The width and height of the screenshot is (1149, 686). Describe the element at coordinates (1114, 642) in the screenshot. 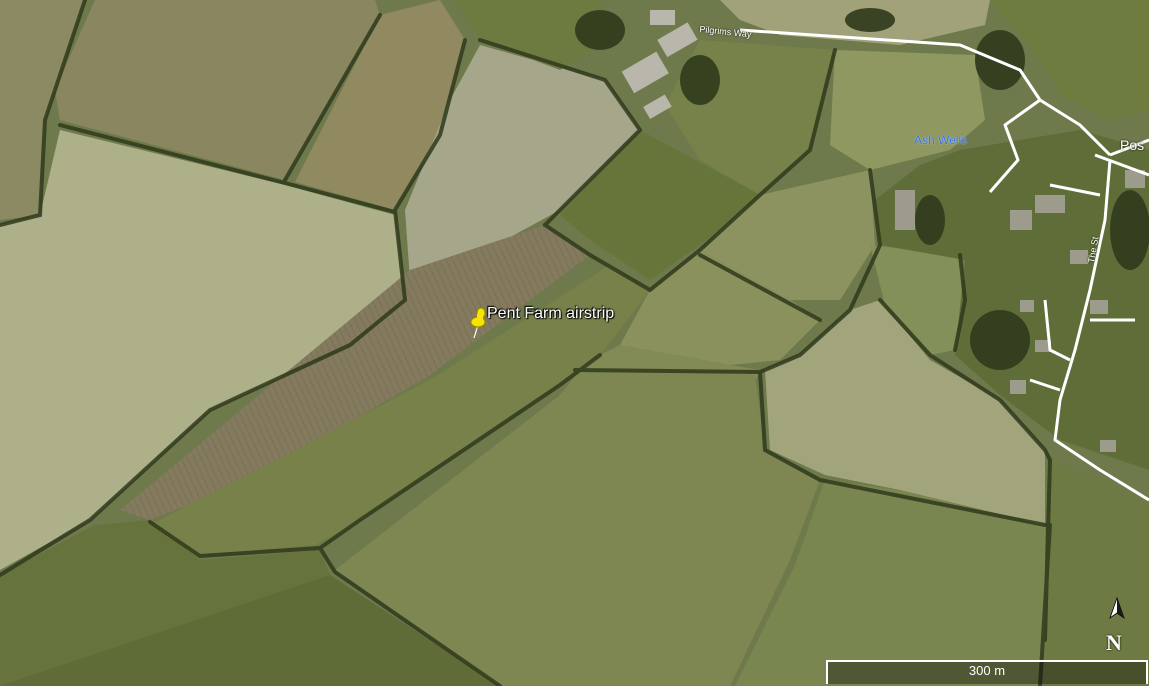

I see `north-label: N` at that location.